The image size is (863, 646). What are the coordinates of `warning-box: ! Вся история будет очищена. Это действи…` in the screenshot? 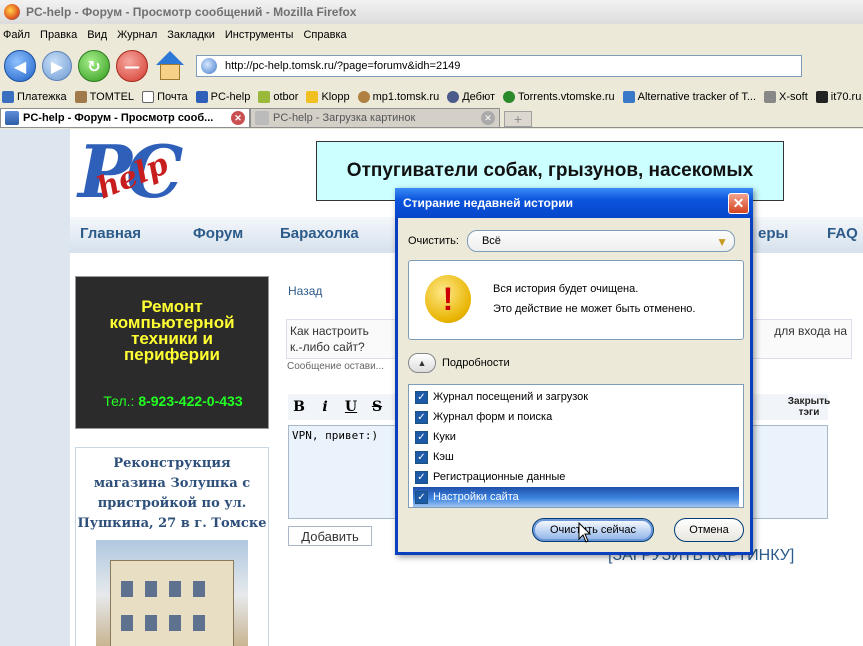 It's located at (576, 300).